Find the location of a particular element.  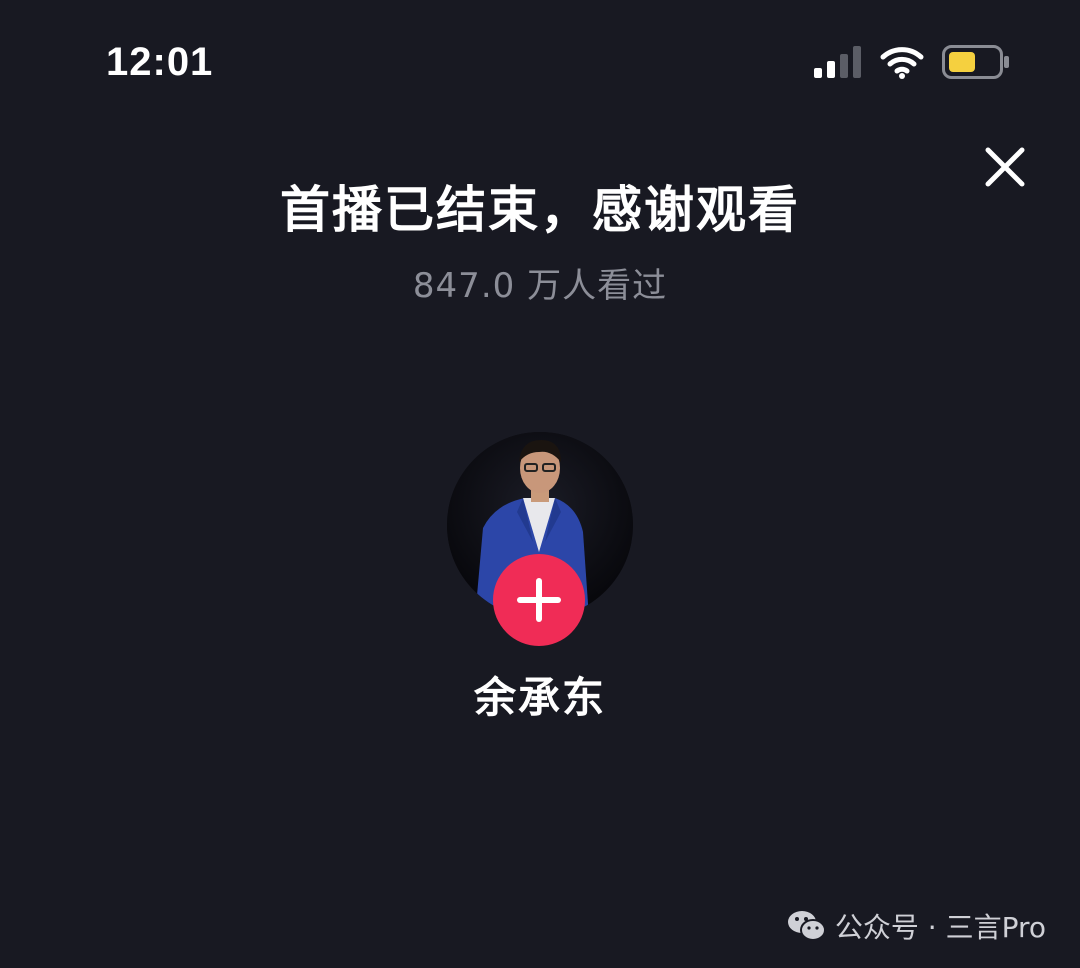

watermark-text: 公众号 · 三言Pro is located at coordinates (940, 927).